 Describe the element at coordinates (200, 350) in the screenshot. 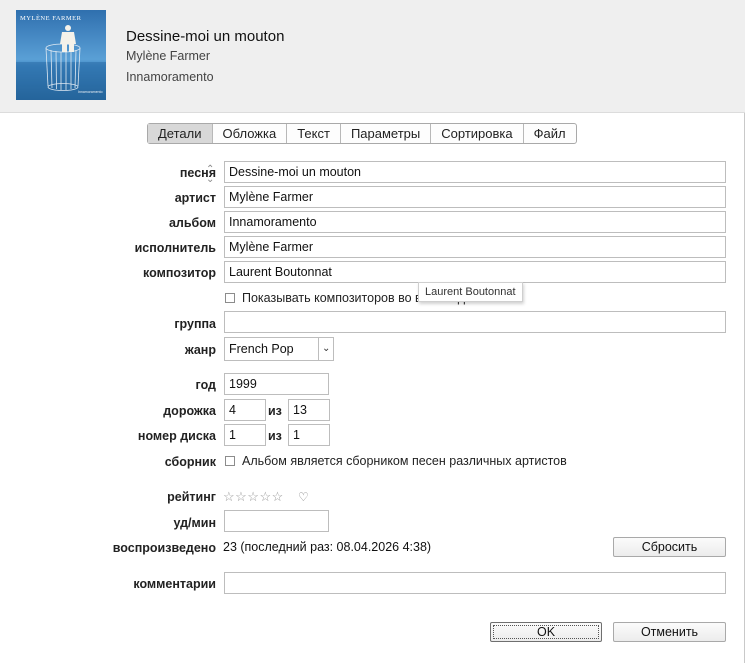

I see `genre-label: жанр` at that location.